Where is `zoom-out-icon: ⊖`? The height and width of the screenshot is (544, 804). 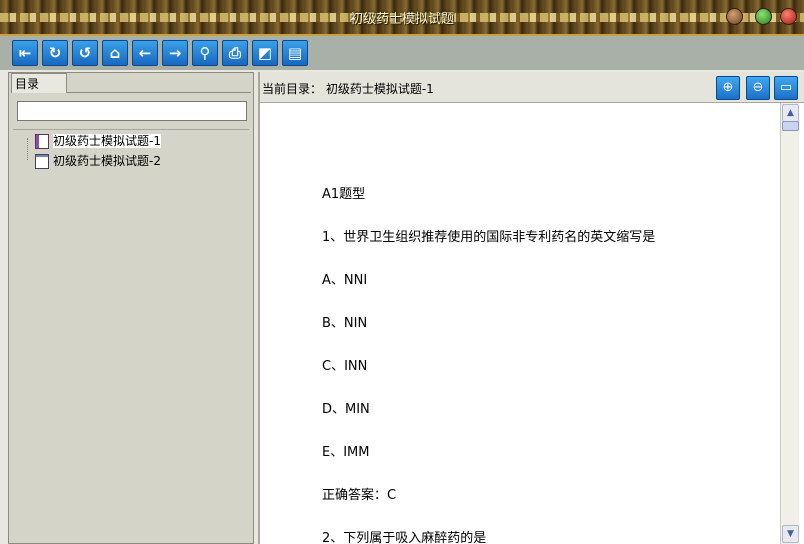
zoom-out-icon: ⊖ is located at coordinates (758, 87).